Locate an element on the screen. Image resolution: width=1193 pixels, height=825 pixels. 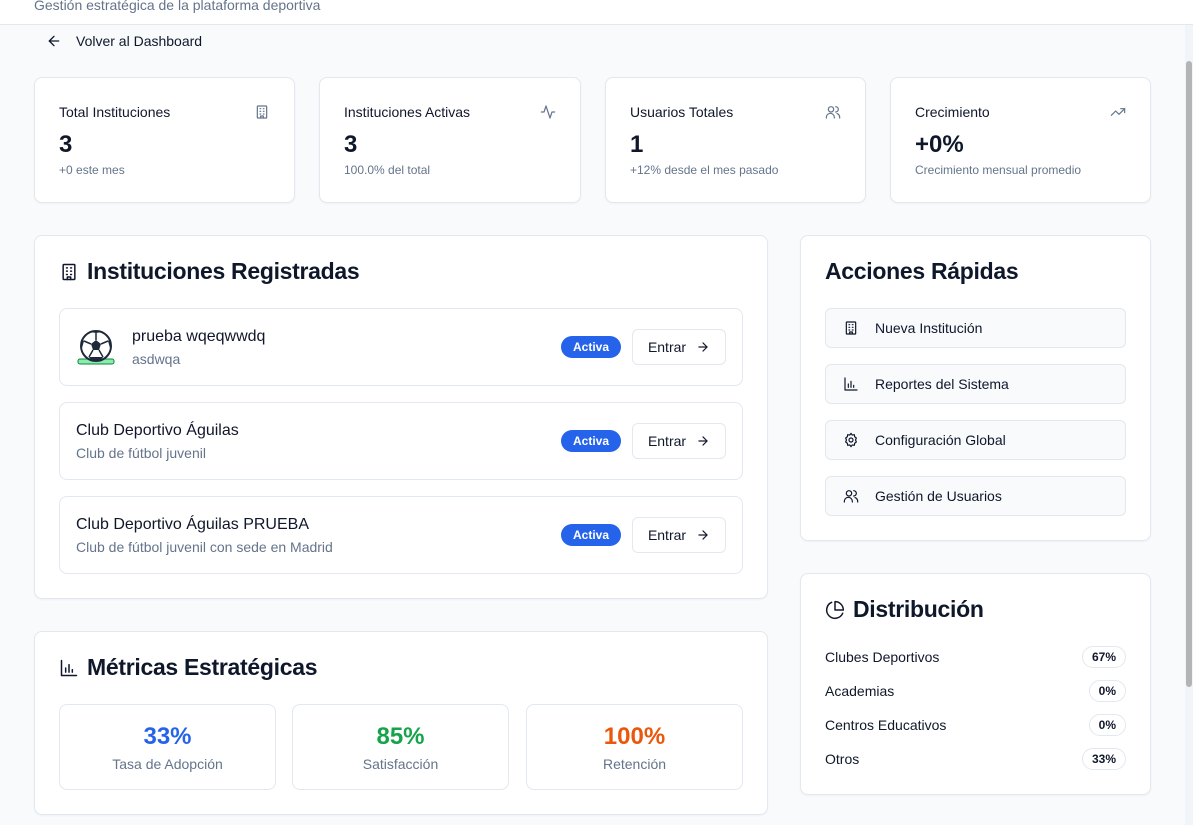
activity-icon is located at coordinates (548, 112).